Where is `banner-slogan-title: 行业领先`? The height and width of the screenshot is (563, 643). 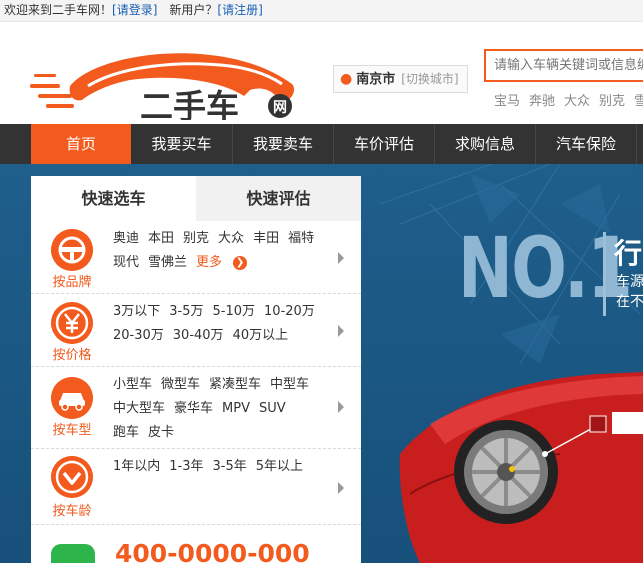 banner-slogan-title: 行业领先 is located at coordinates (628, 253).